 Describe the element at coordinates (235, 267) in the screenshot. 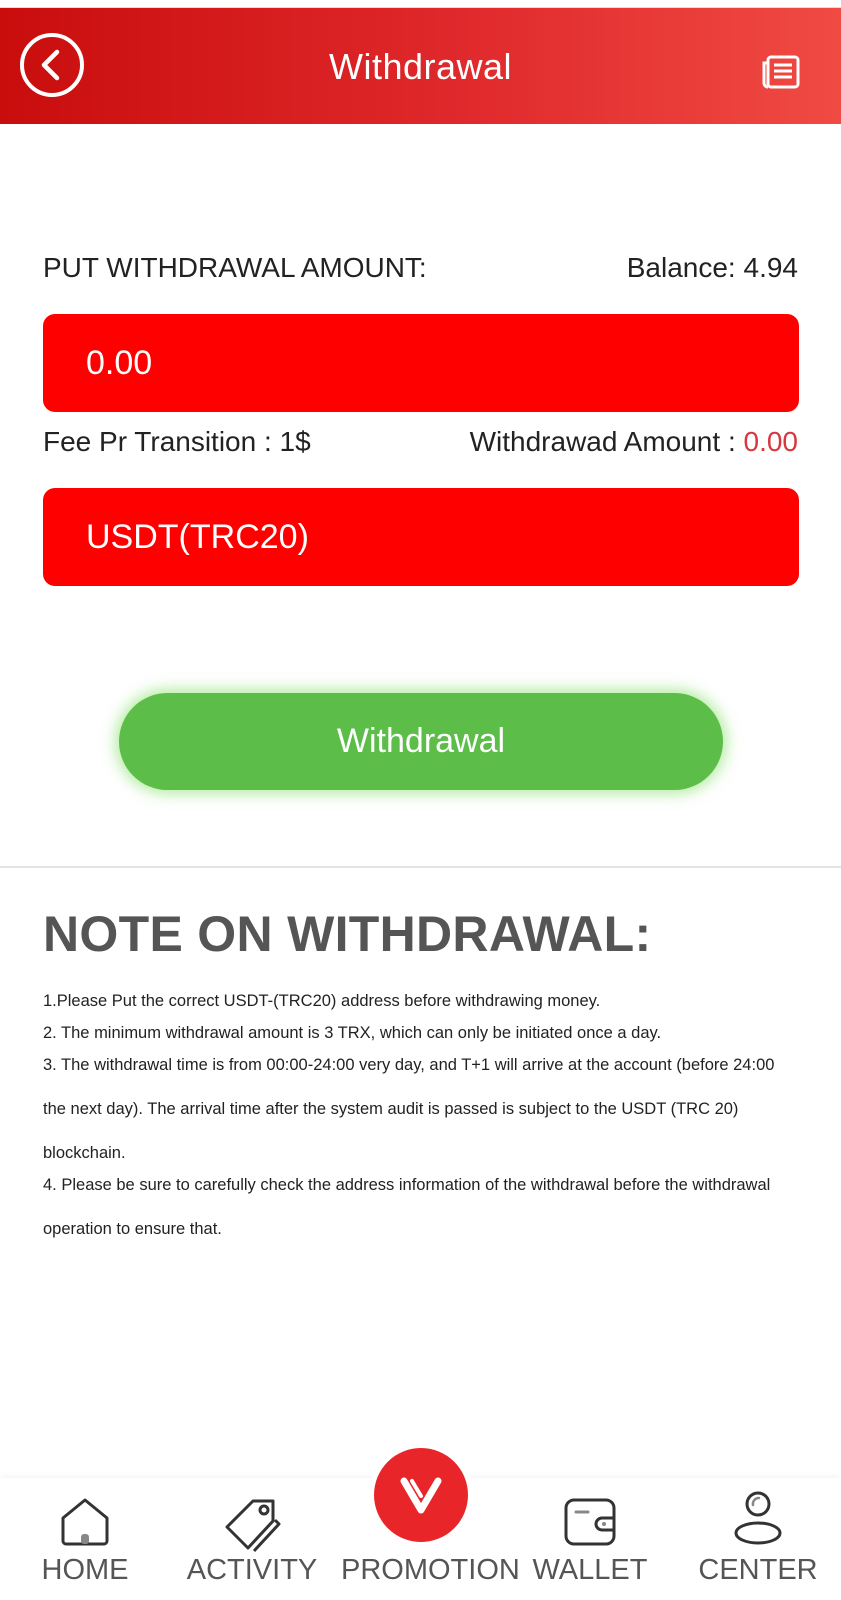

I see `amount-label: PUT WITHDRAWAL AMOUNT:` at that location.